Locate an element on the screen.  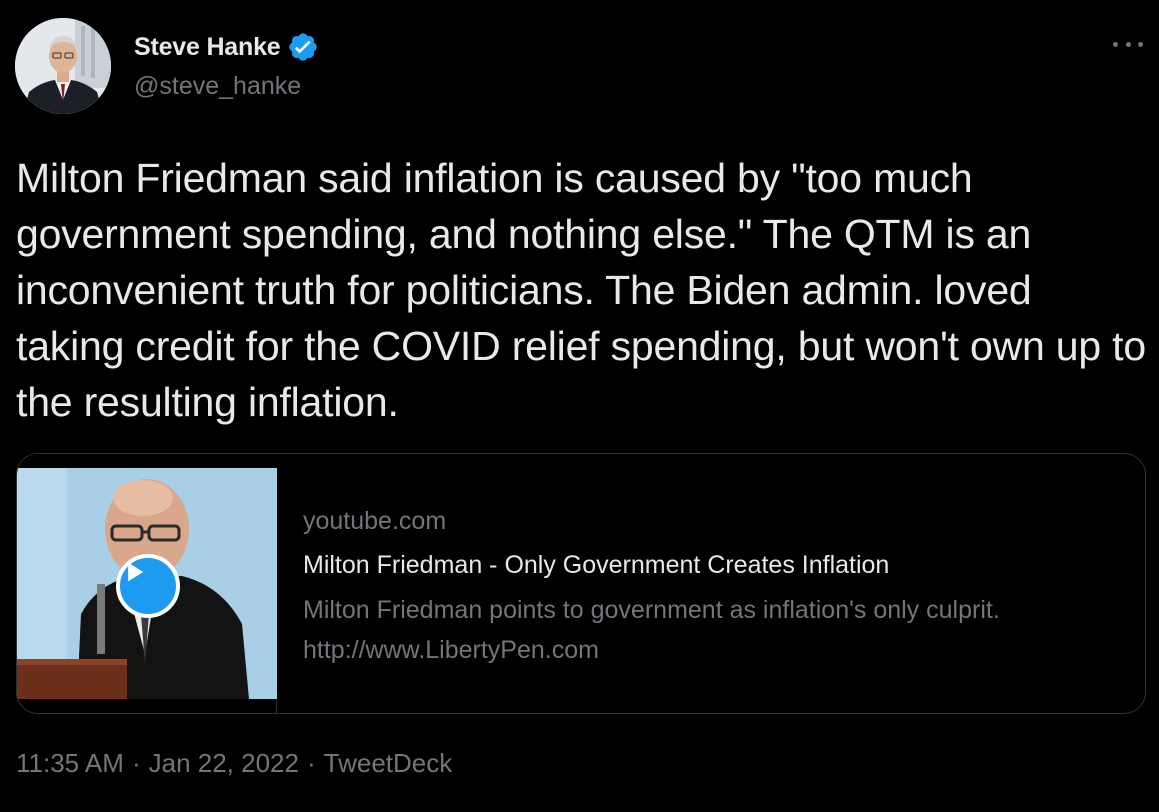
play-icon is located at coordinates (136, 572).